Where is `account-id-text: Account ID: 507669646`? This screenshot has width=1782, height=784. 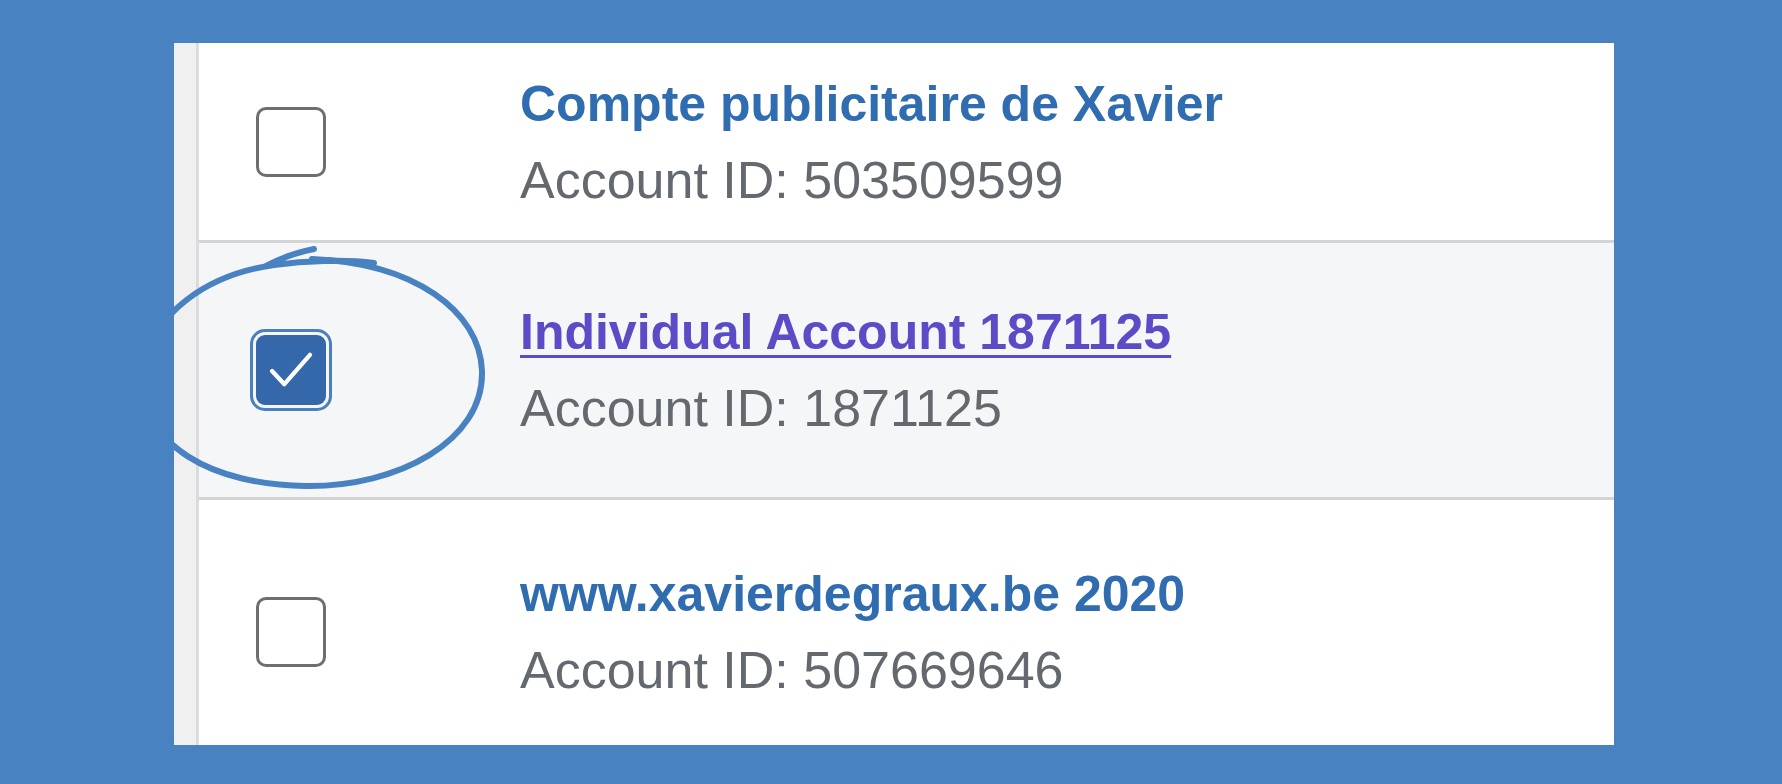
account-id-text: Account ID: 507669646 is located at coordinates (792, 670).